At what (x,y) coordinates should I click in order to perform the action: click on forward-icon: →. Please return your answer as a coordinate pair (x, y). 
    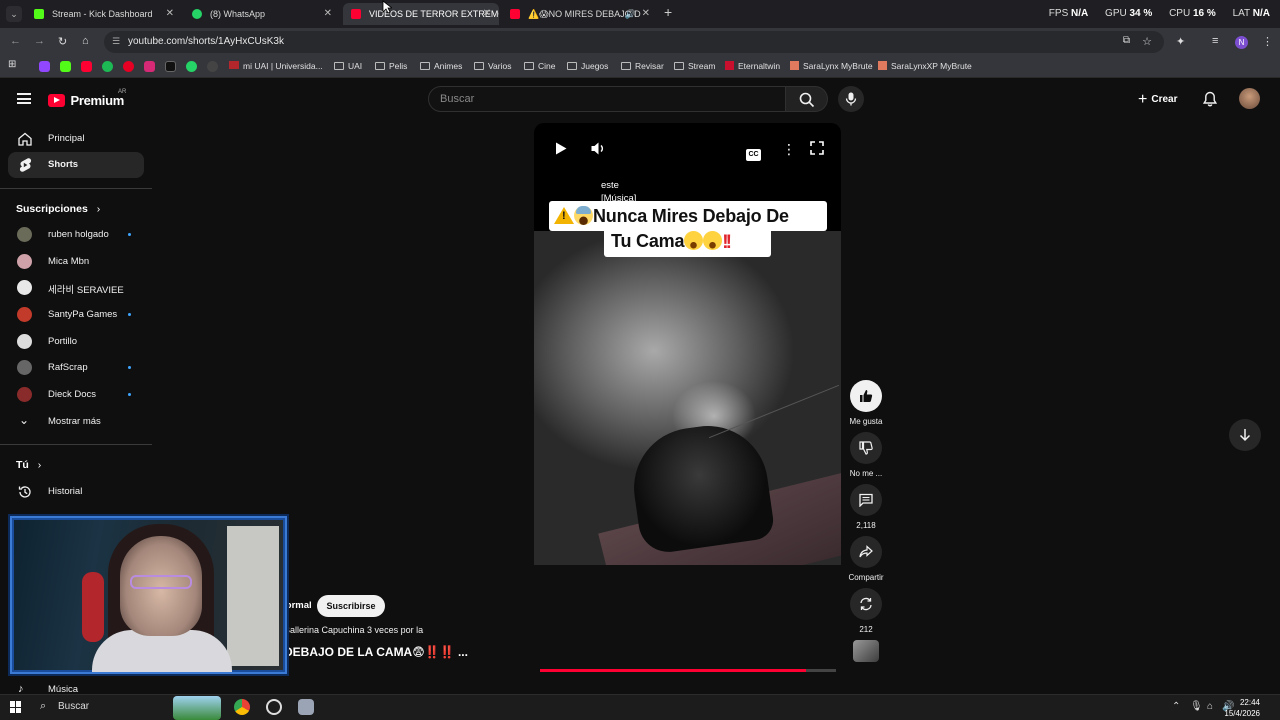
    Looking at the image, I should click on (39, 41).